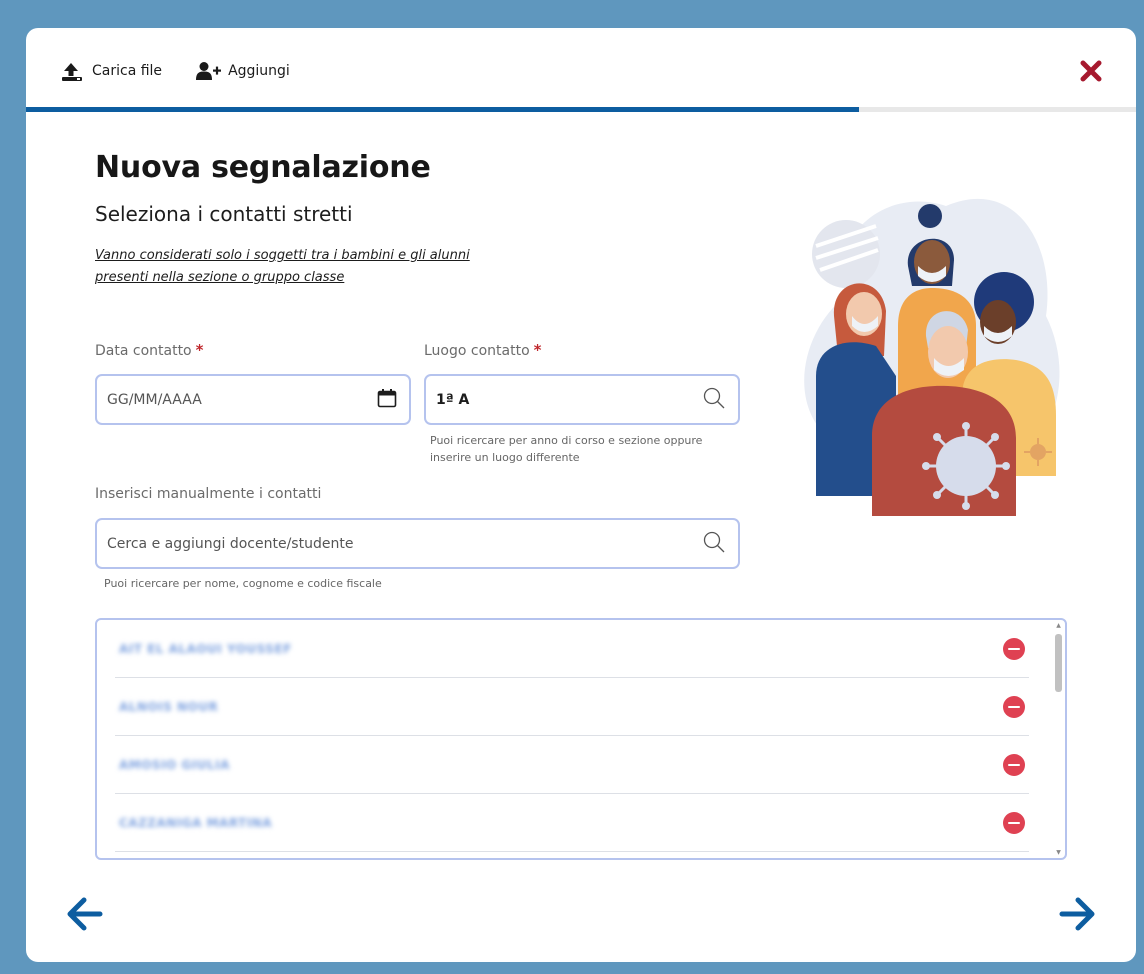 The height and width of the screenshot is (974, 1144). I want to click on upload-file-label: Carica file, so click(127, 71).